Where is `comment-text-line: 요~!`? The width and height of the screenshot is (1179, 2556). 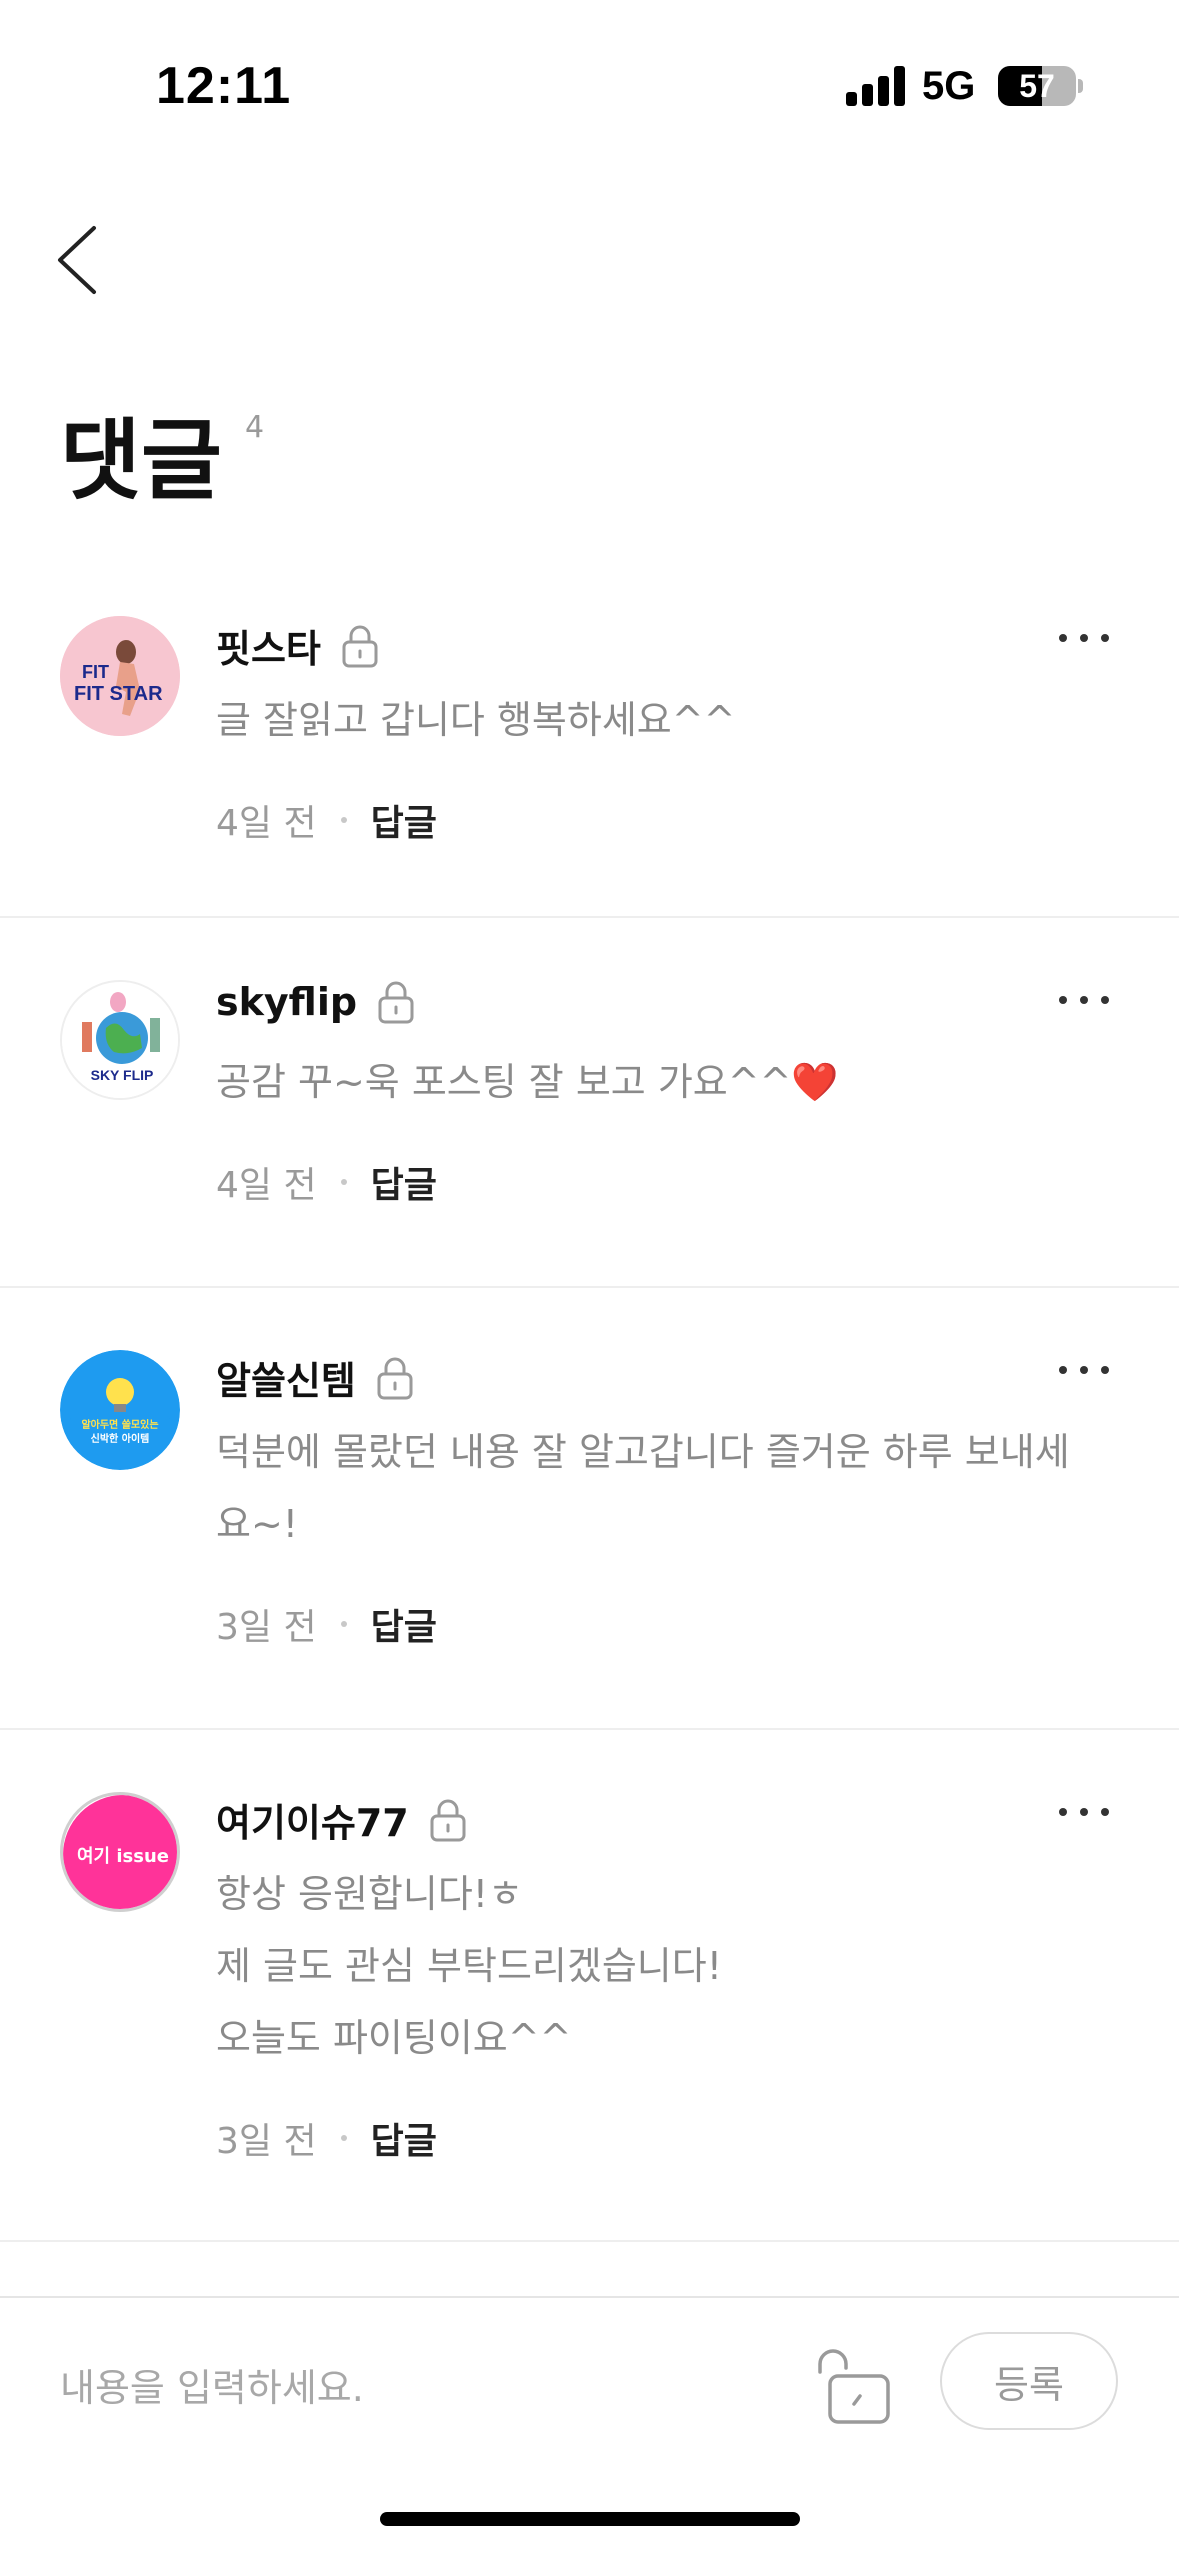
comment-text-line: 요~! is located at coordinates (257, 1524).